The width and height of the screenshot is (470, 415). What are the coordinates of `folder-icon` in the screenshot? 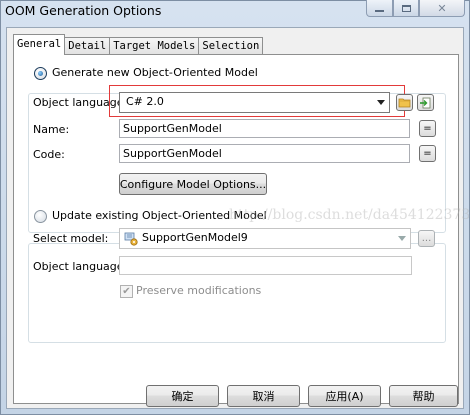 It's located at (404, 103).